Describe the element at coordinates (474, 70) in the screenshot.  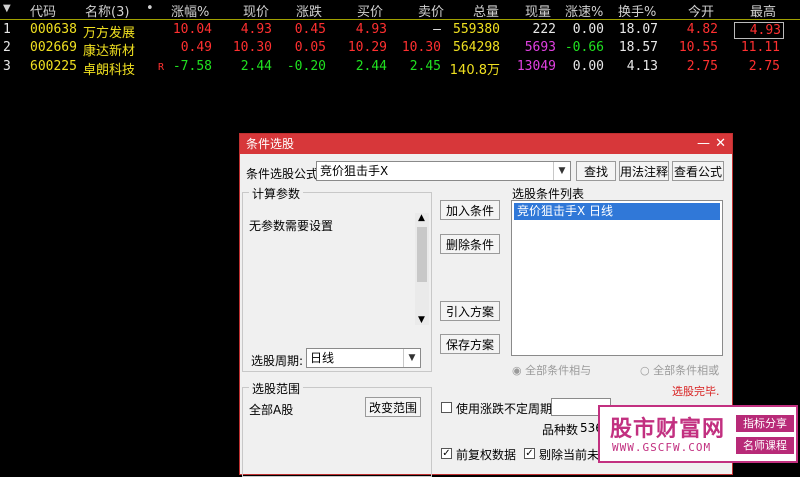
I see `row-vol: 140.8万` at that location.